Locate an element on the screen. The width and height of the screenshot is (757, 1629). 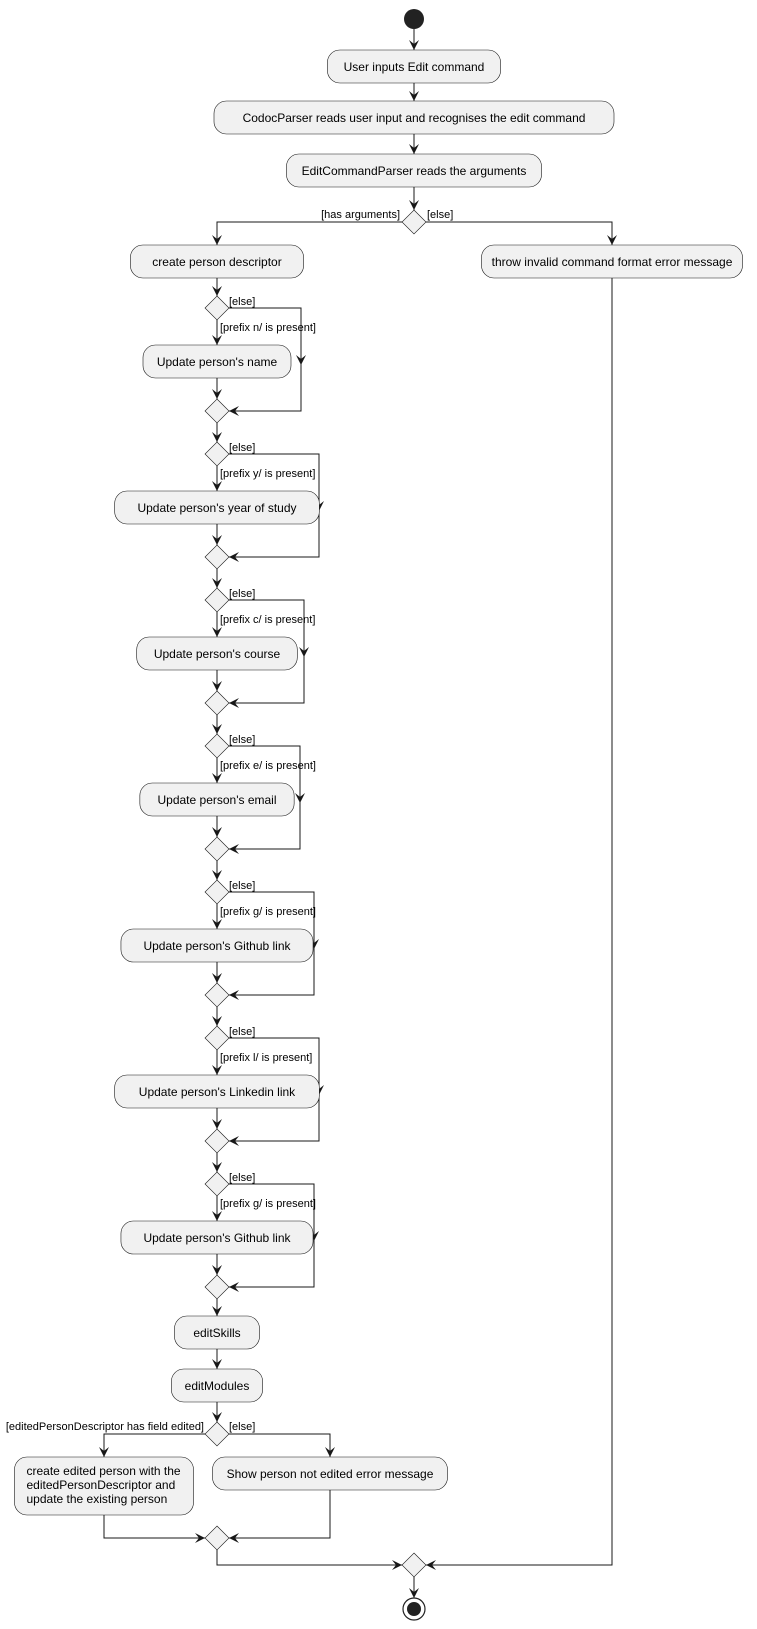
action-edit-modules: editModules is located at coordinates (217, 1385).